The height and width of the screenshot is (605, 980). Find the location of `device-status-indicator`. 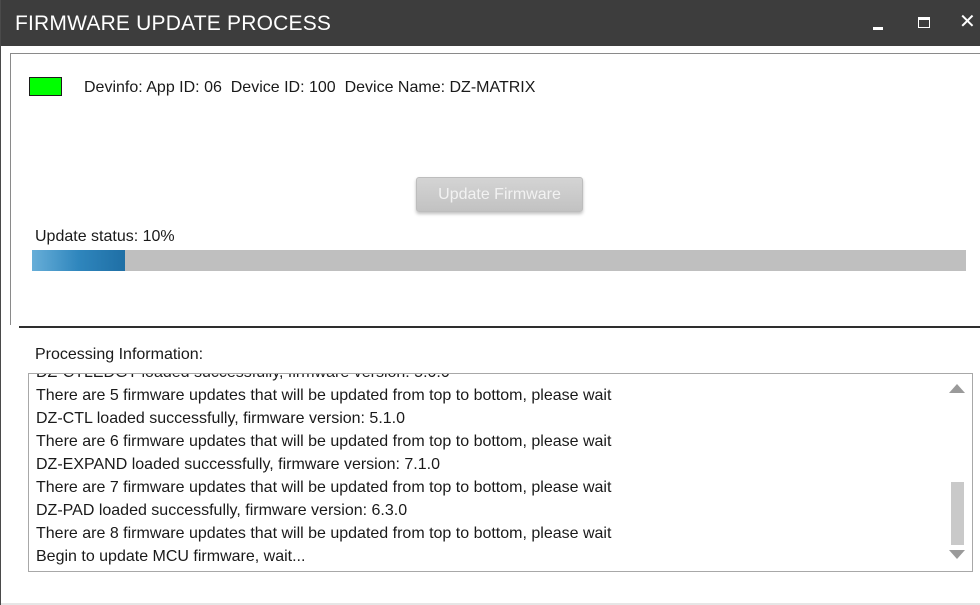

device-status-indicator is located at coordinates (45, 86).